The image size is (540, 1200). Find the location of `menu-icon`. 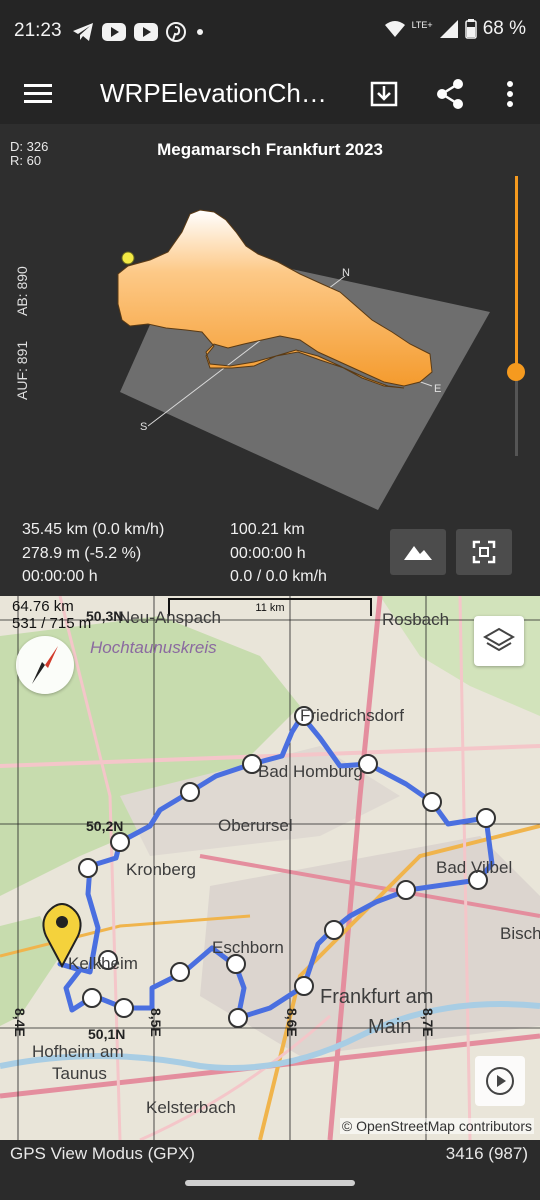

menu-icon is located at coordinates (39, 93).